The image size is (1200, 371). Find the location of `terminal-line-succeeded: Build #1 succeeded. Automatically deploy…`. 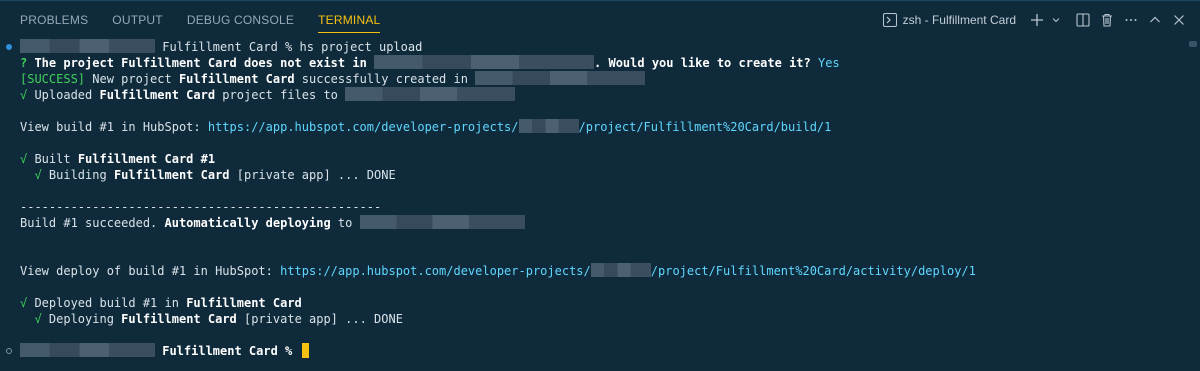

terminal-line-succeeded: Build #1 succeeded. Automatically deploy… is located at coordinates (272, 223).